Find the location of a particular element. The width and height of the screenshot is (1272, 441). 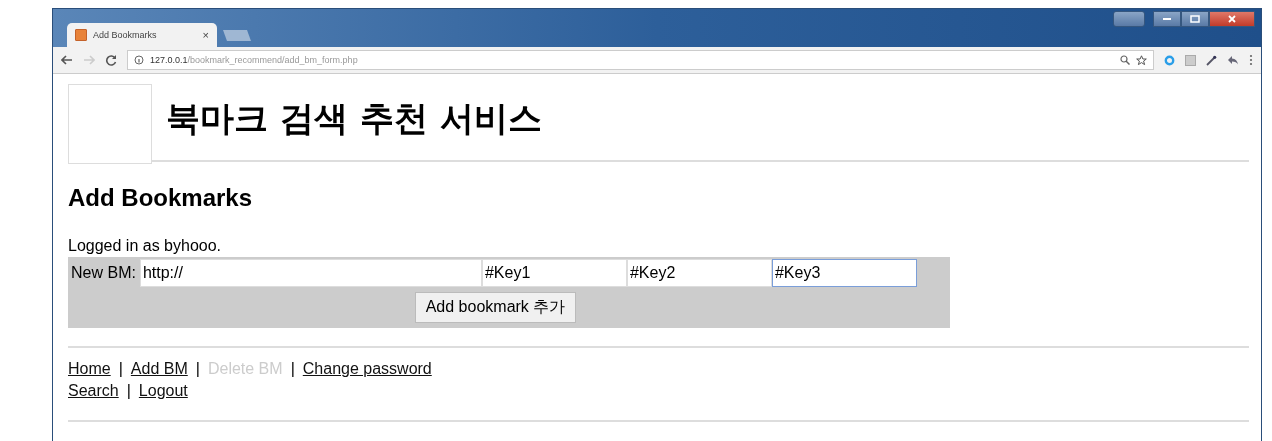

close-button is located at coordinates (1232, 19).